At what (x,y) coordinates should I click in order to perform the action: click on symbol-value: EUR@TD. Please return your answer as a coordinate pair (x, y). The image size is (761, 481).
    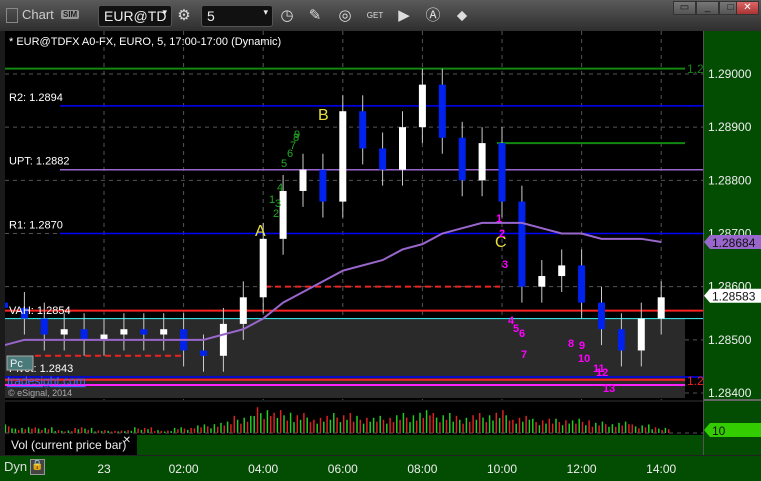
    Looking at the image, I should click on (135, 16).